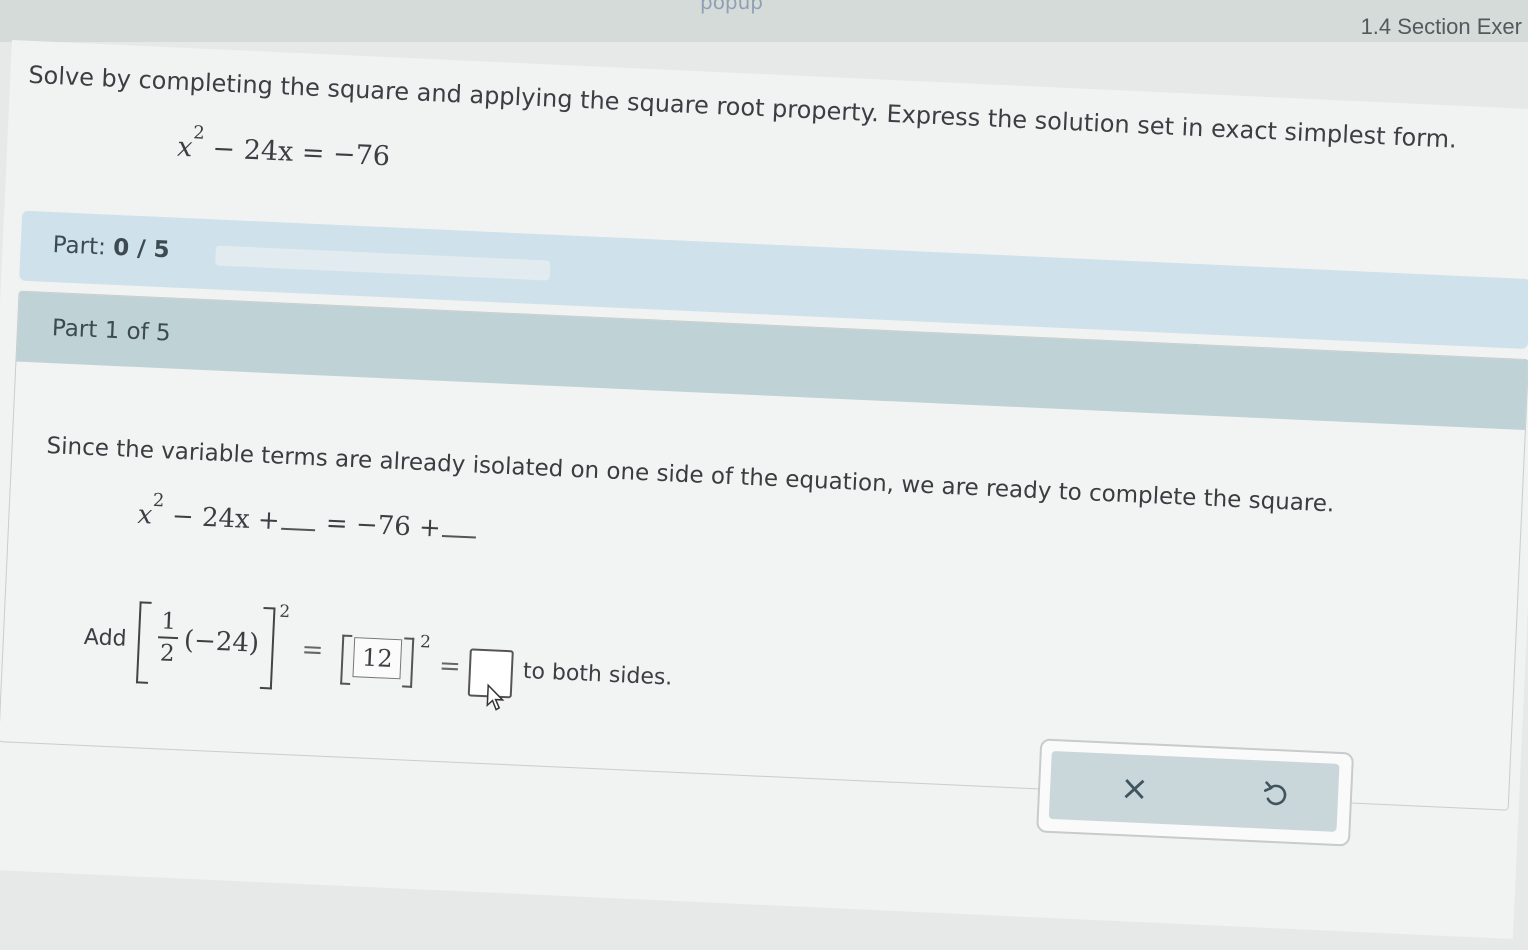 Image resolution: width=1528 pixels, height=950 pixels. I want to click on frac-numerator: 1, so click(169, 623).